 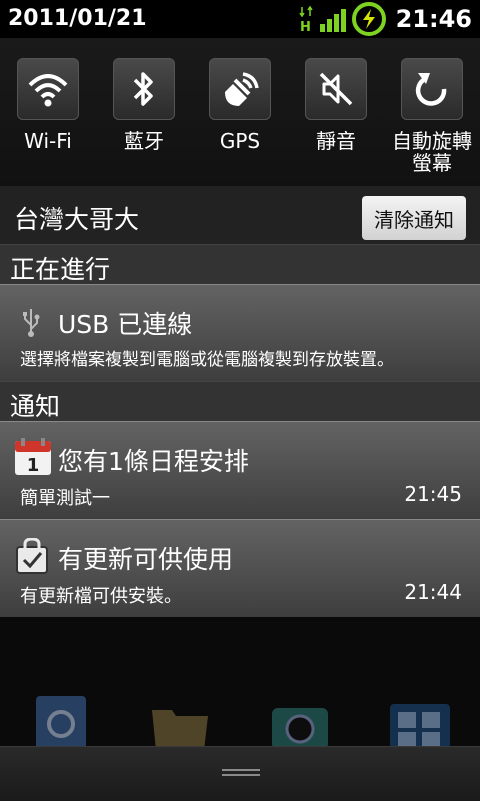 I want to click on camera-icon, so click(x=300, y=722).